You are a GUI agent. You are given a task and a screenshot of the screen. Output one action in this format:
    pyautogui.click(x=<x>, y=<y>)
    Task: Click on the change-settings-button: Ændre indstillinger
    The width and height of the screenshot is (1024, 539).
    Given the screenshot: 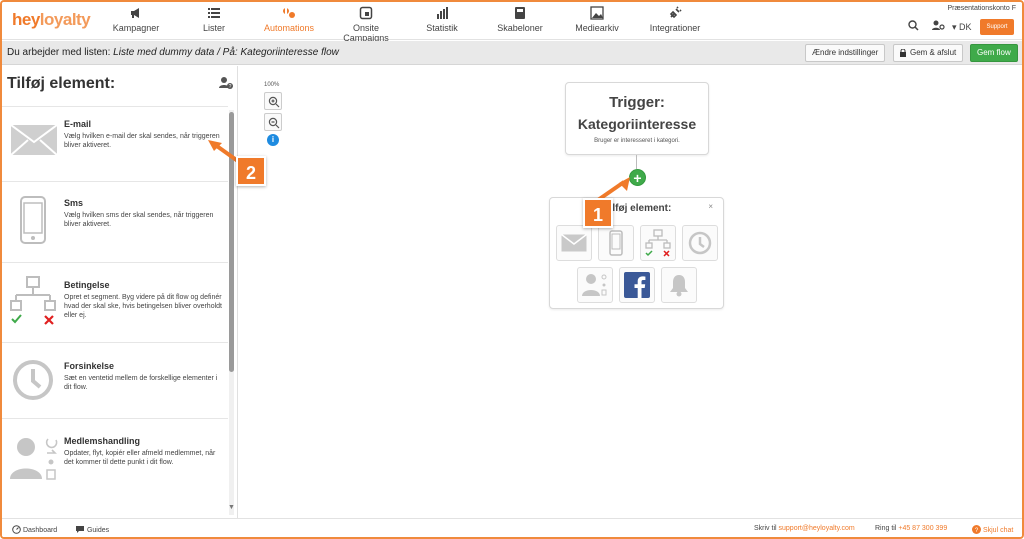 What is the action you would take?
    pyautogui.click(x=845, y=53)
    